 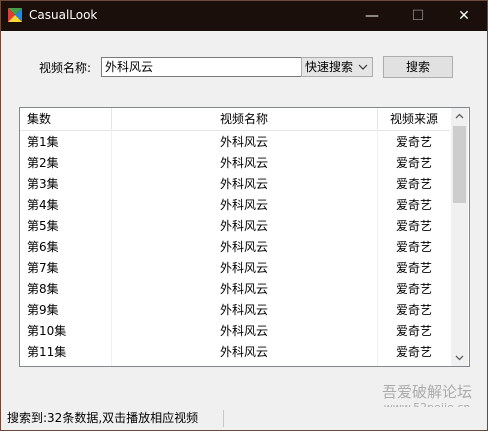 I want to click on list-header: 集数 视频名称 视频来源, so click(x=235, y=119).